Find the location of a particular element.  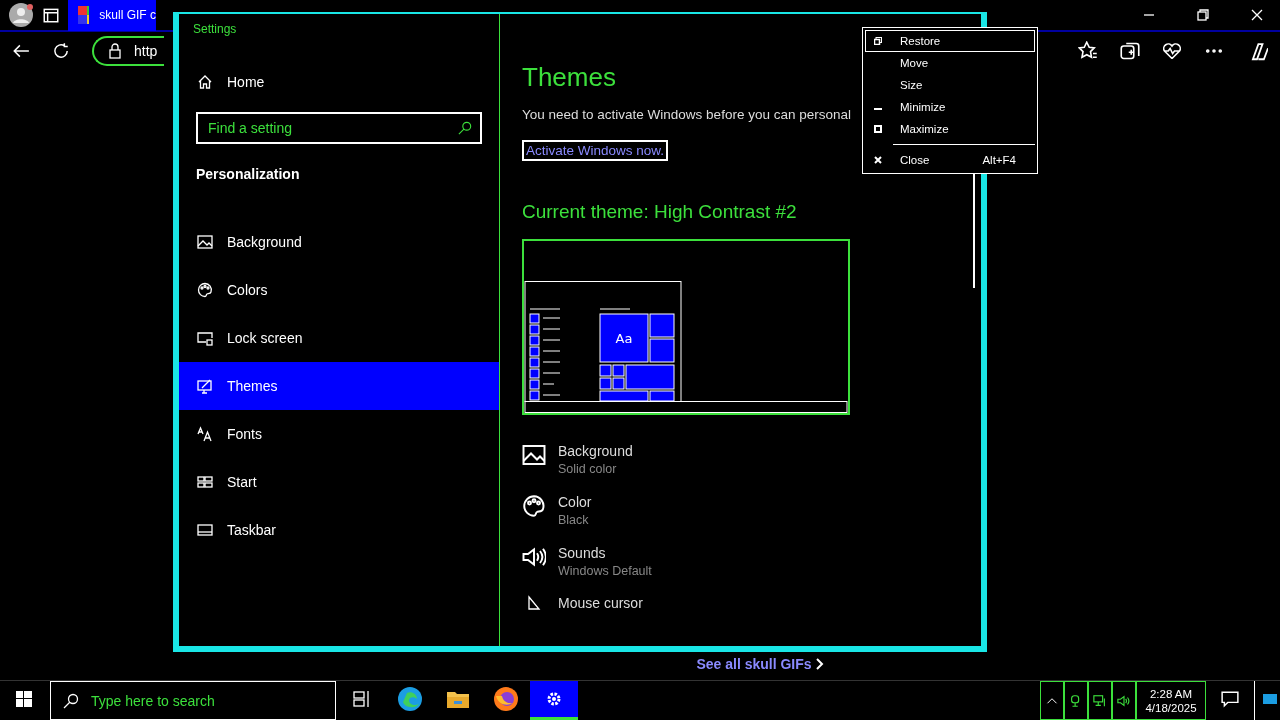

nav-item: Taskbar is located at coordinates (339, 530).